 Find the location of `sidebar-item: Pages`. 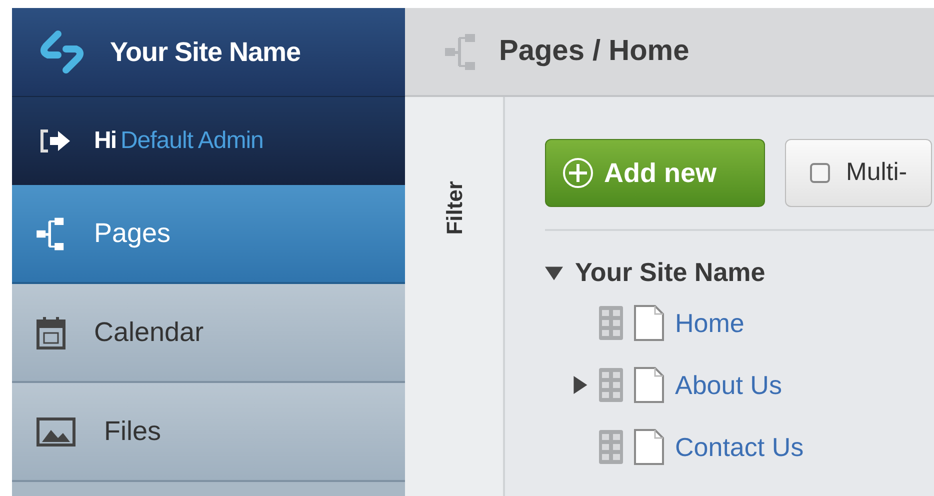

sidebar-item: Pages is located at coordinates (208, 234).